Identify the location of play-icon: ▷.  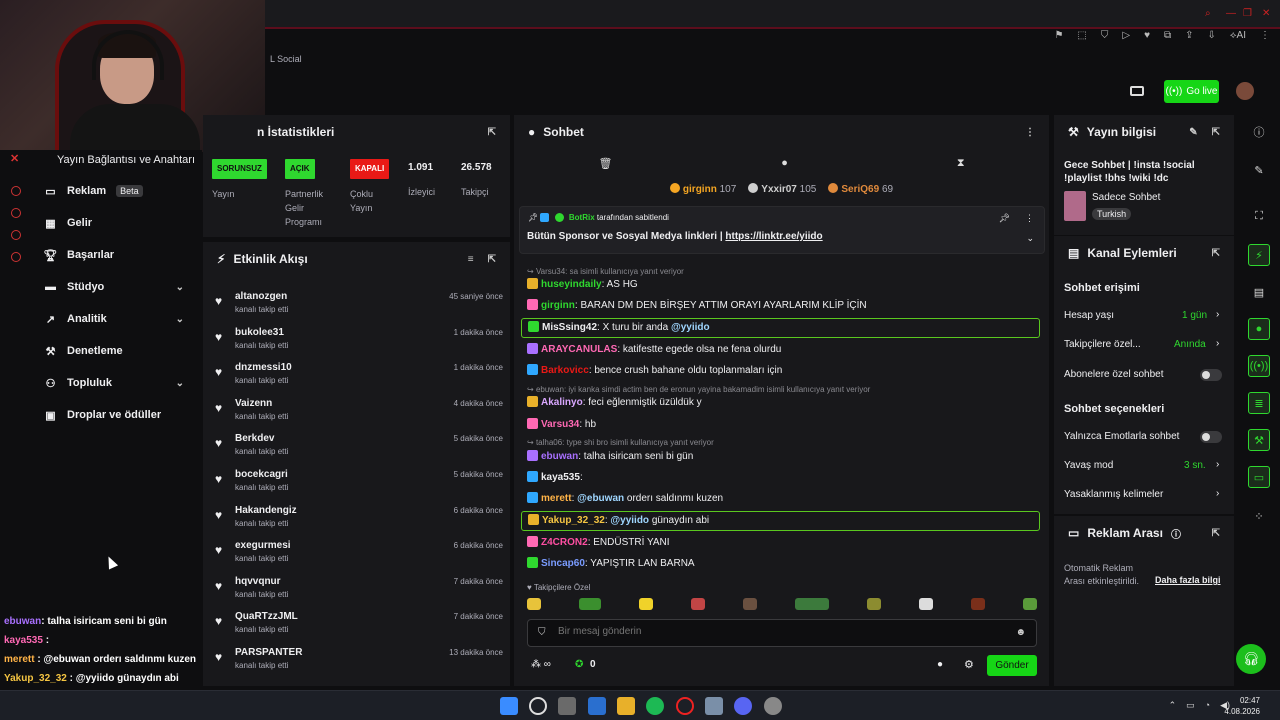
(1126, 35).